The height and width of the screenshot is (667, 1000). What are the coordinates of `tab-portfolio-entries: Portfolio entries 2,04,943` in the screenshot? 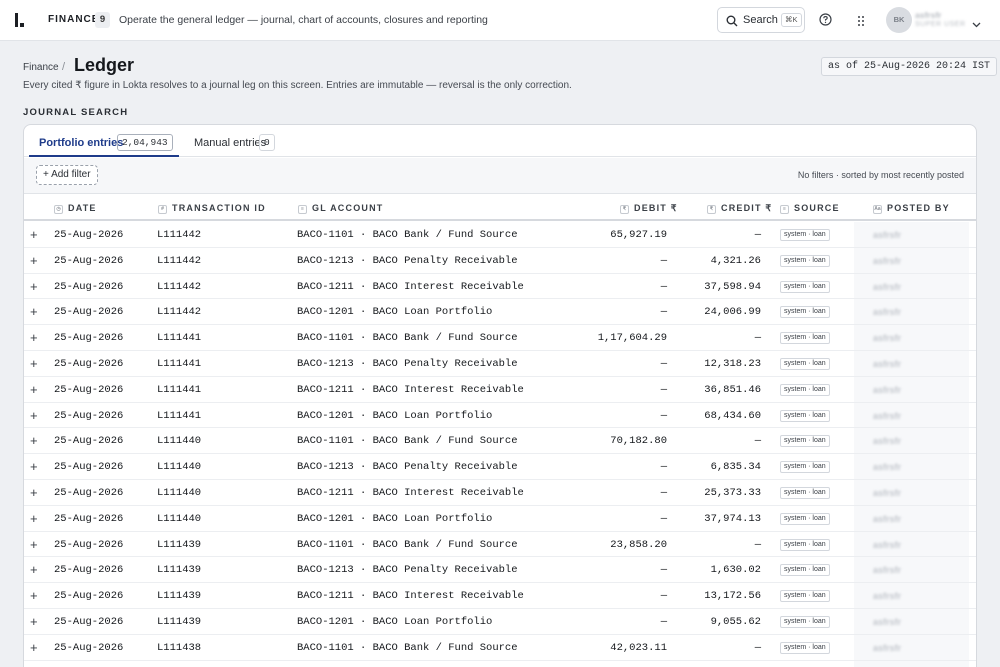 It's located at (104, 141).